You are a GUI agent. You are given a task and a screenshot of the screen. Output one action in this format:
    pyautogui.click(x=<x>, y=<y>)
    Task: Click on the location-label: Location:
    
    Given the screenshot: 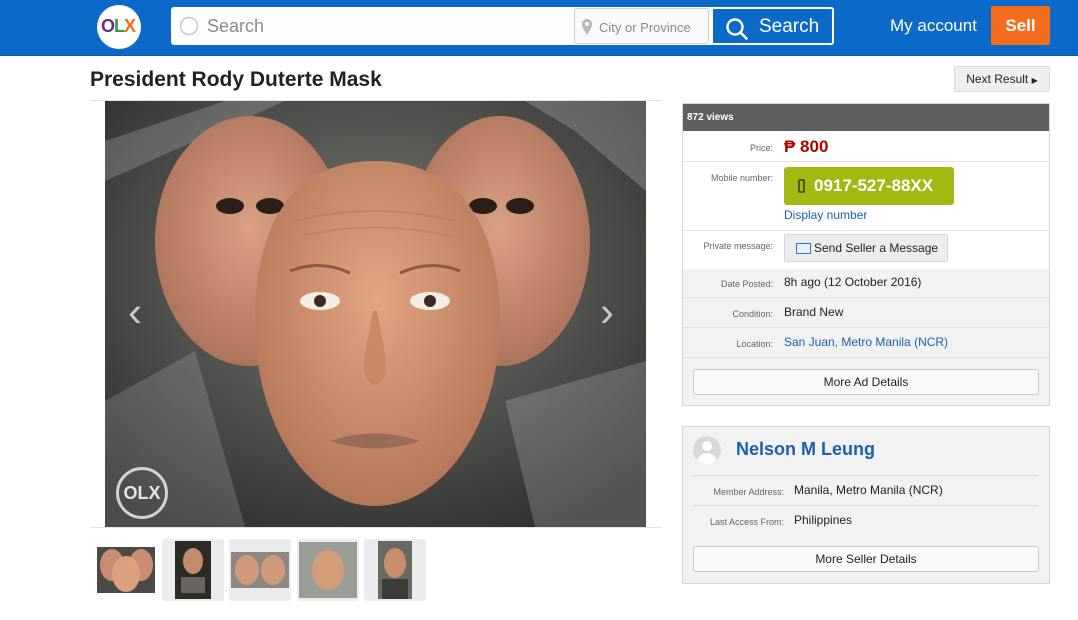 What is the action you would take?
    pyautogui.click(x=754, y=344)
    